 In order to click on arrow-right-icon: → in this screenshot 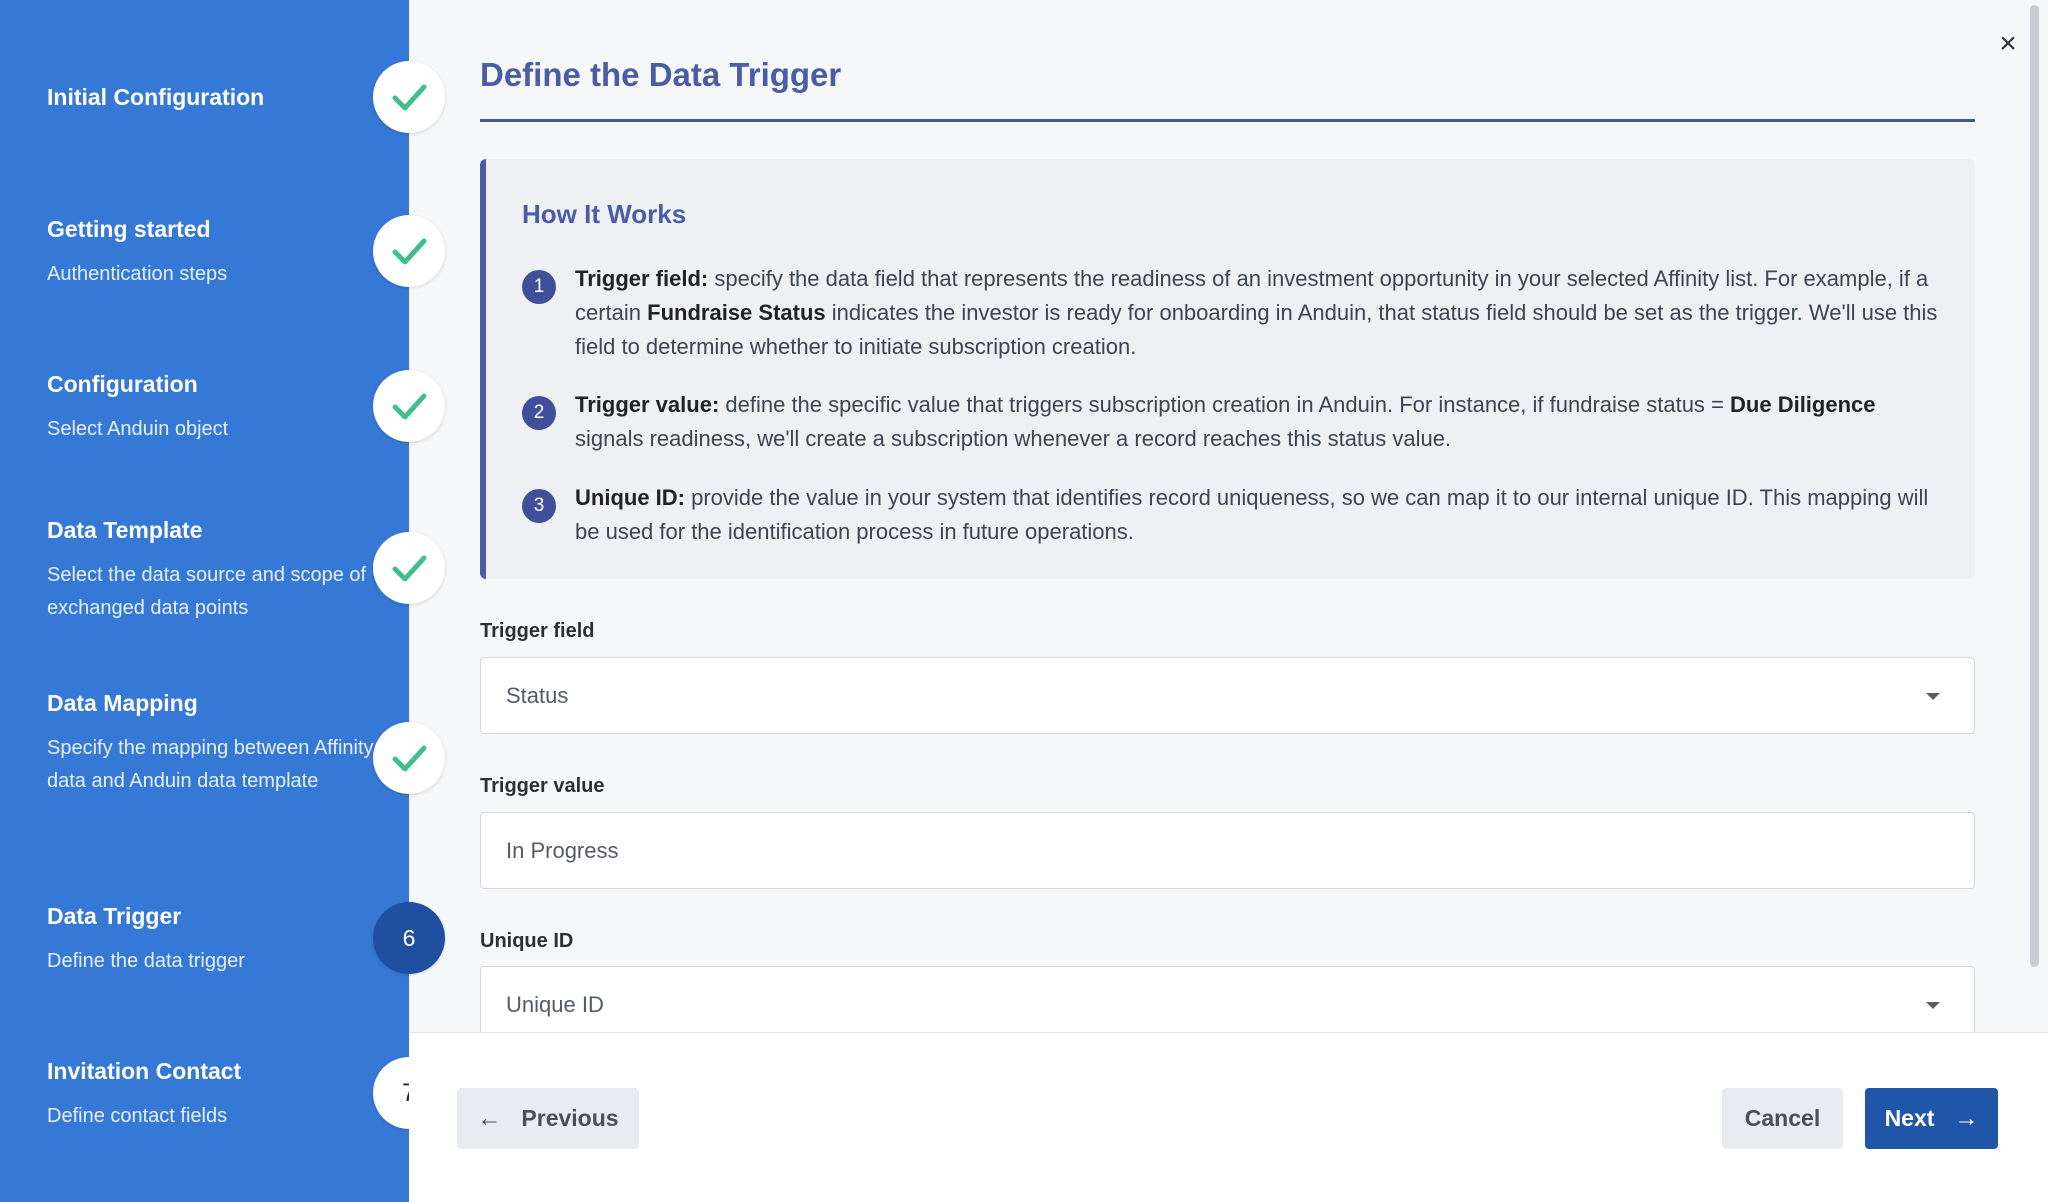, I will do `click(1966, 1118)`.